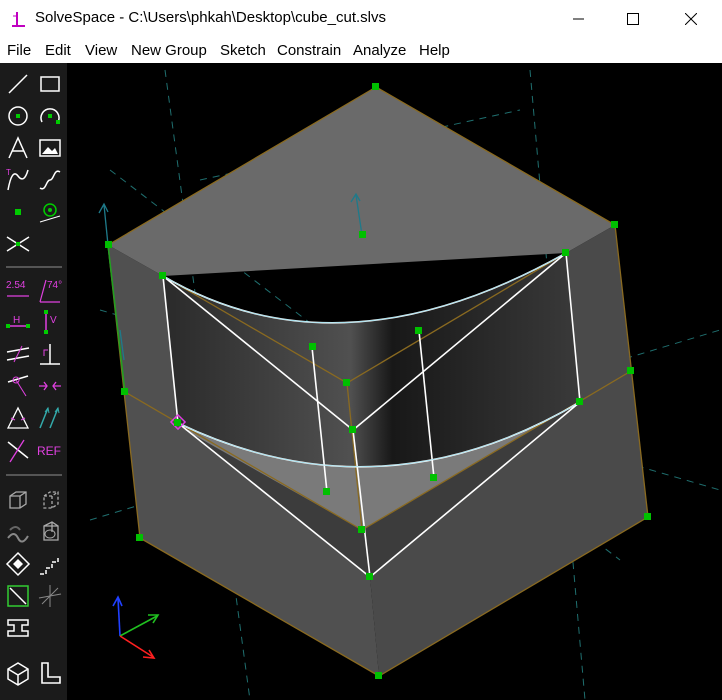 The image size is (722, 700). I want to click on close-icon, so click(691, 19).